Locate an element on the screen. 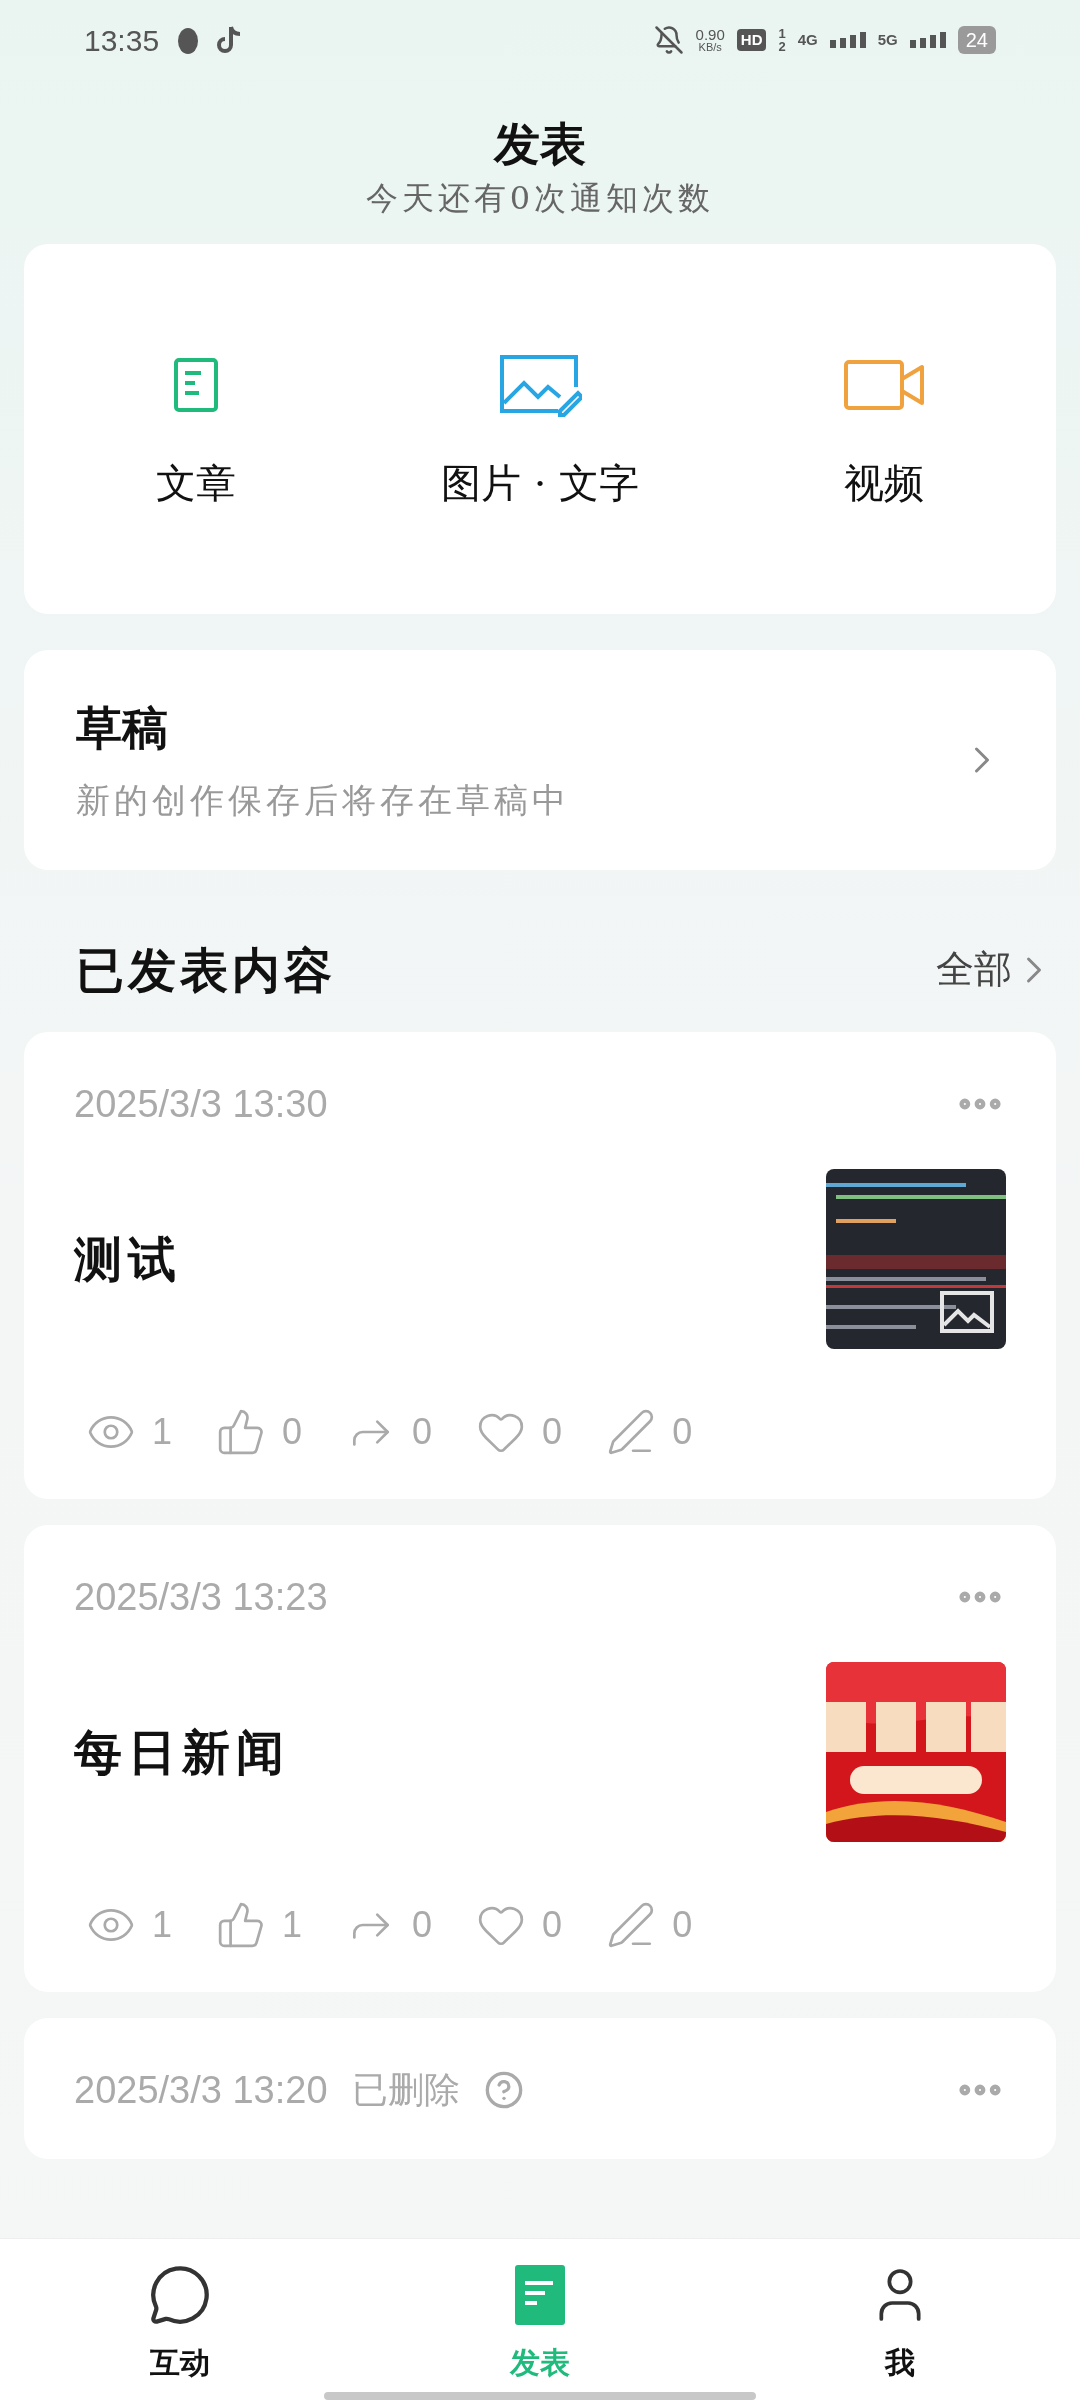 This screenshot has height=2408, width=1080. video-camera-icon is located at coordinates (884, 384).